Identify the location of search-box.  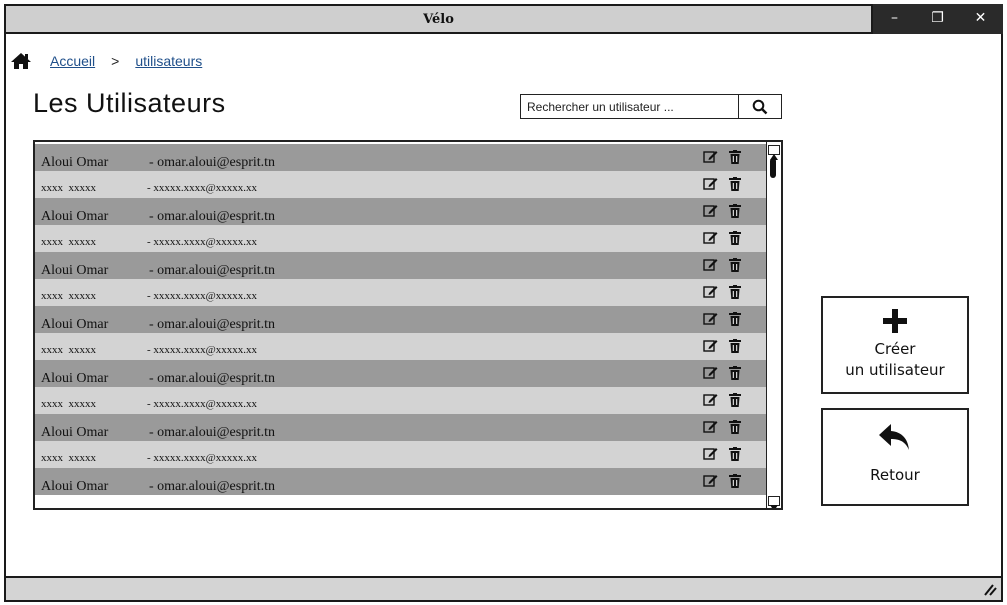
(651, 106).